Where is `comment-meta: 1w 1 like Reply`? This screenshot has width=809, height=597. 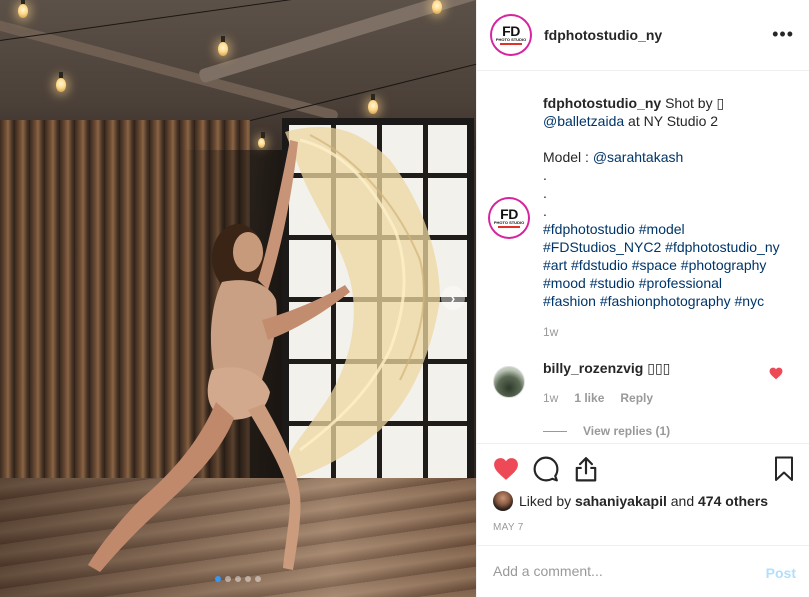 comment-meta: 1w 1 like Reply is located at coordinates (598, 398).